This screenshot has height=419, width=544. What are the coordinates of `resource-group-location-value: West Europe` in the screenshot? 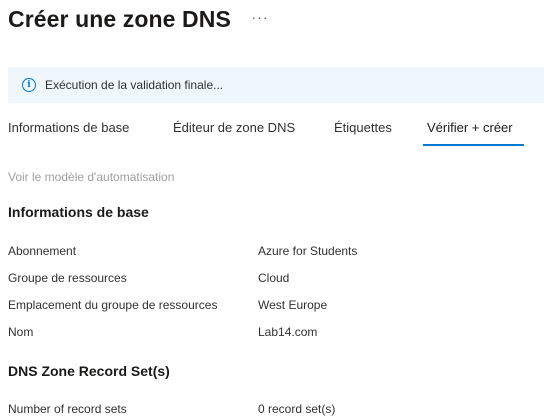 It's located at (293, 305).